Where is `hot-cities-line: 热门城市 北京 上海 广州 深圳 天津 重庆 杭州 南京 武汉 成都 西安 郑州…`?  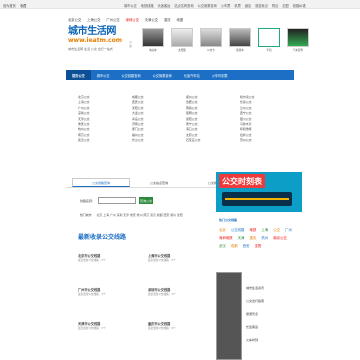
hot-cities-line: 热门城市 北京 上海 广州 深圳 天津 重庆 杭州 南京 武汉 成都 西安 郑州… is located at coordinates (131, 215).